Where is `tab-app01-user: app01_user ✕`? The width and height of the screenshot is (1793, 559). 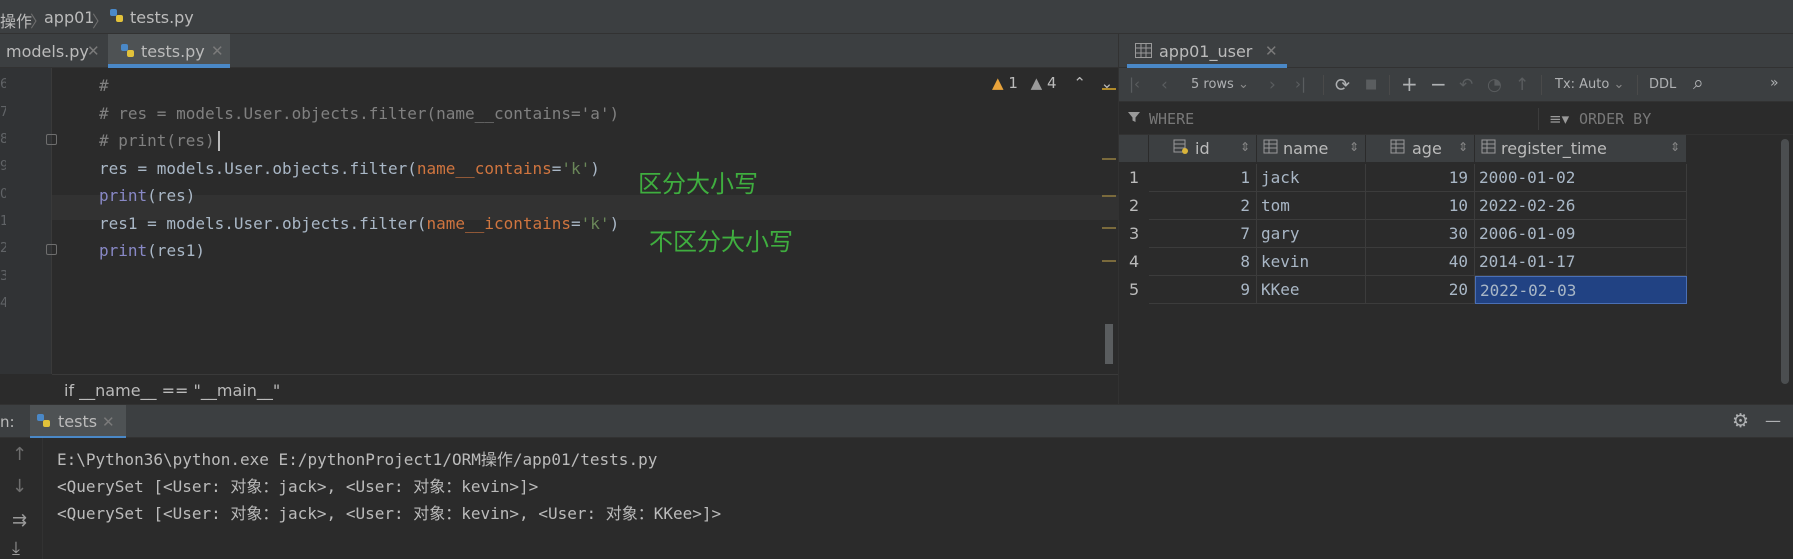
tab-app01-user: app01_user ✕ is located at coordinates (1207, 51).